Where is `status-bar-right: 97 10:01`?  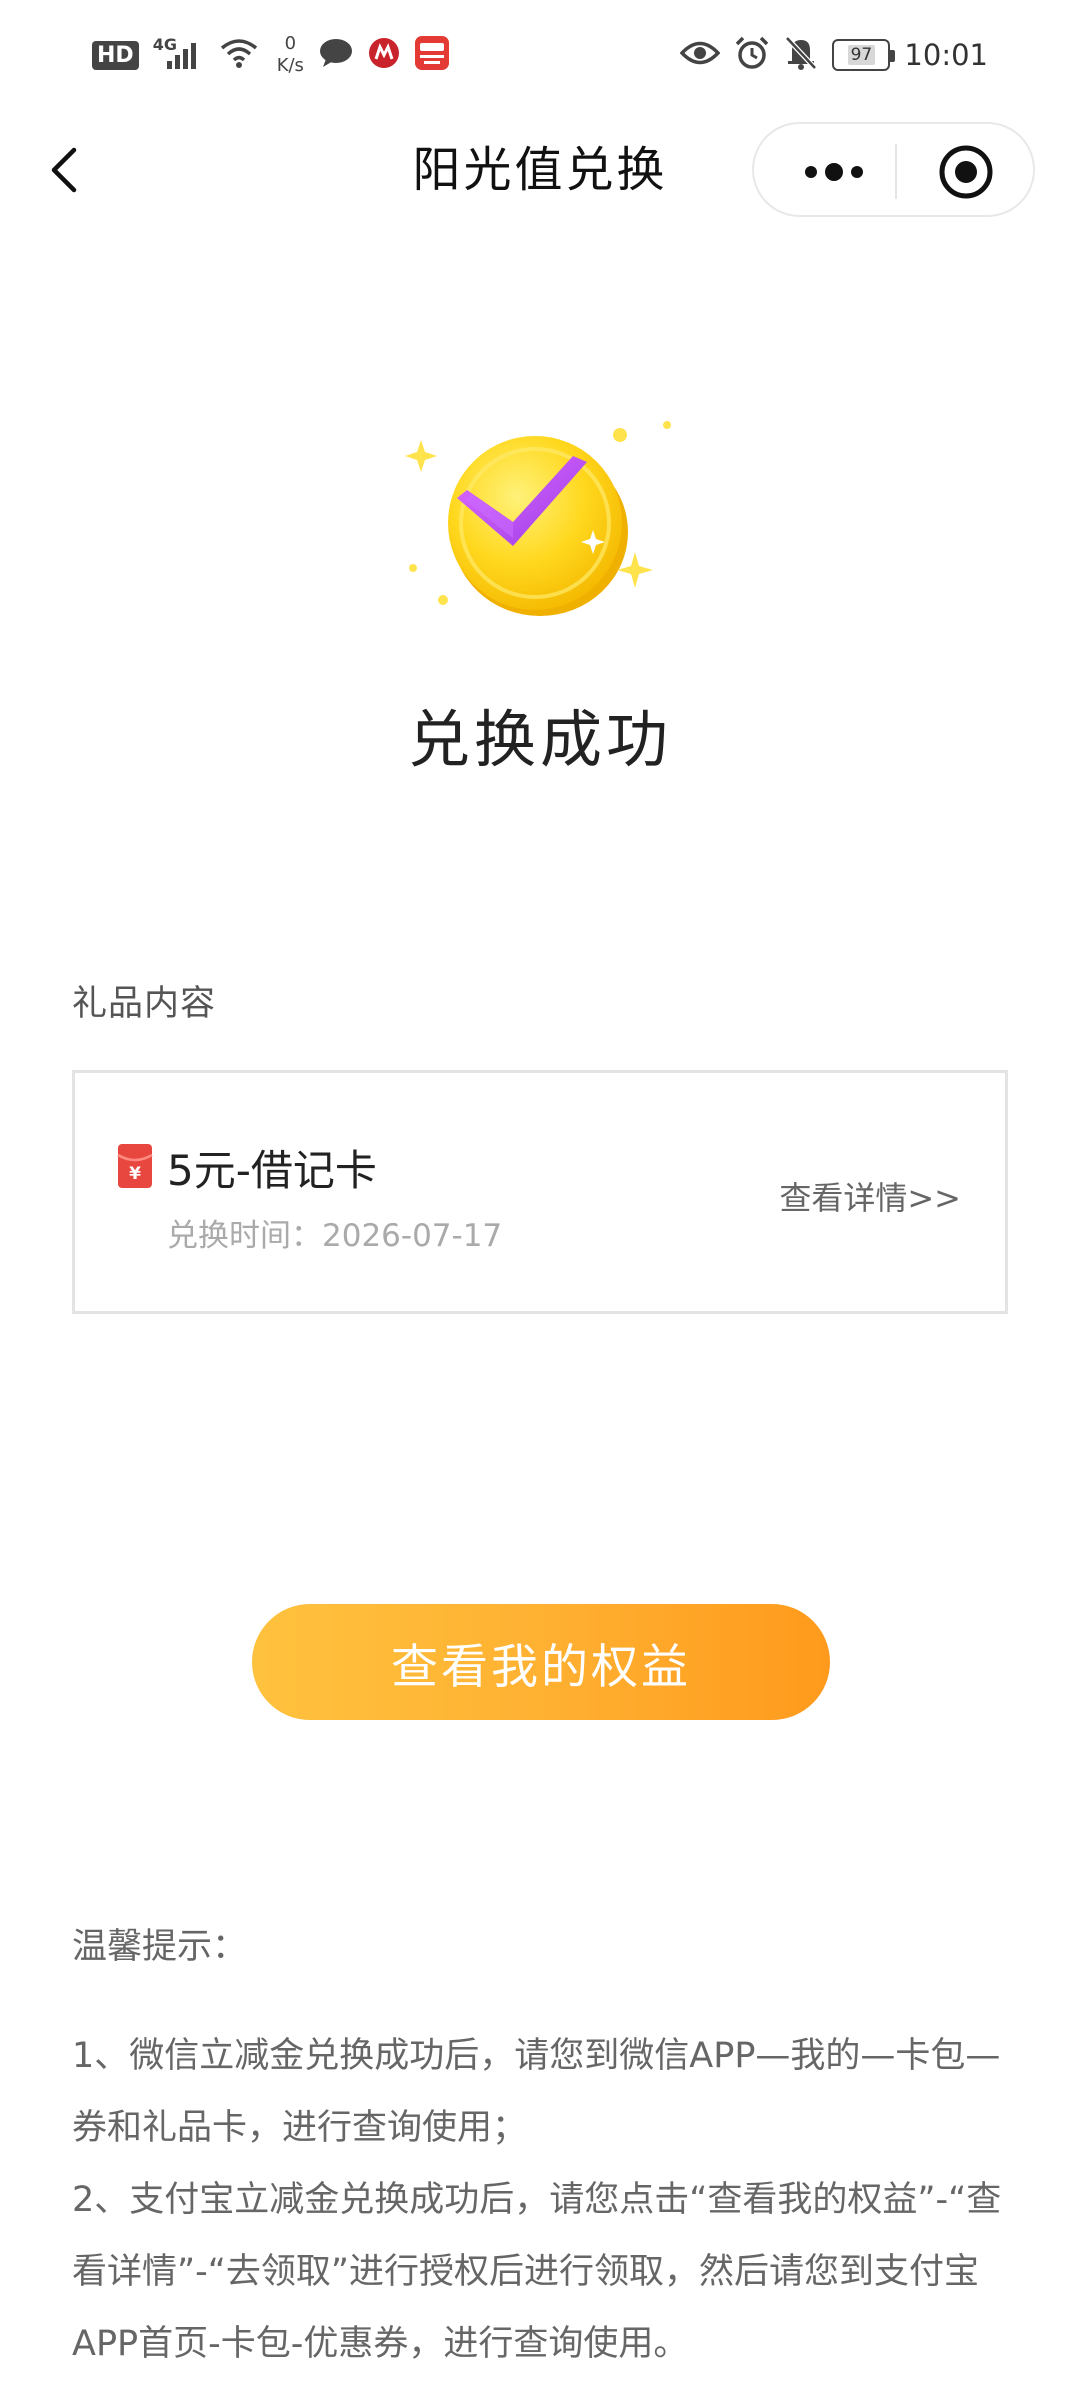 status-bar-right: 97 10:01 is located at coordinates (834, 55).